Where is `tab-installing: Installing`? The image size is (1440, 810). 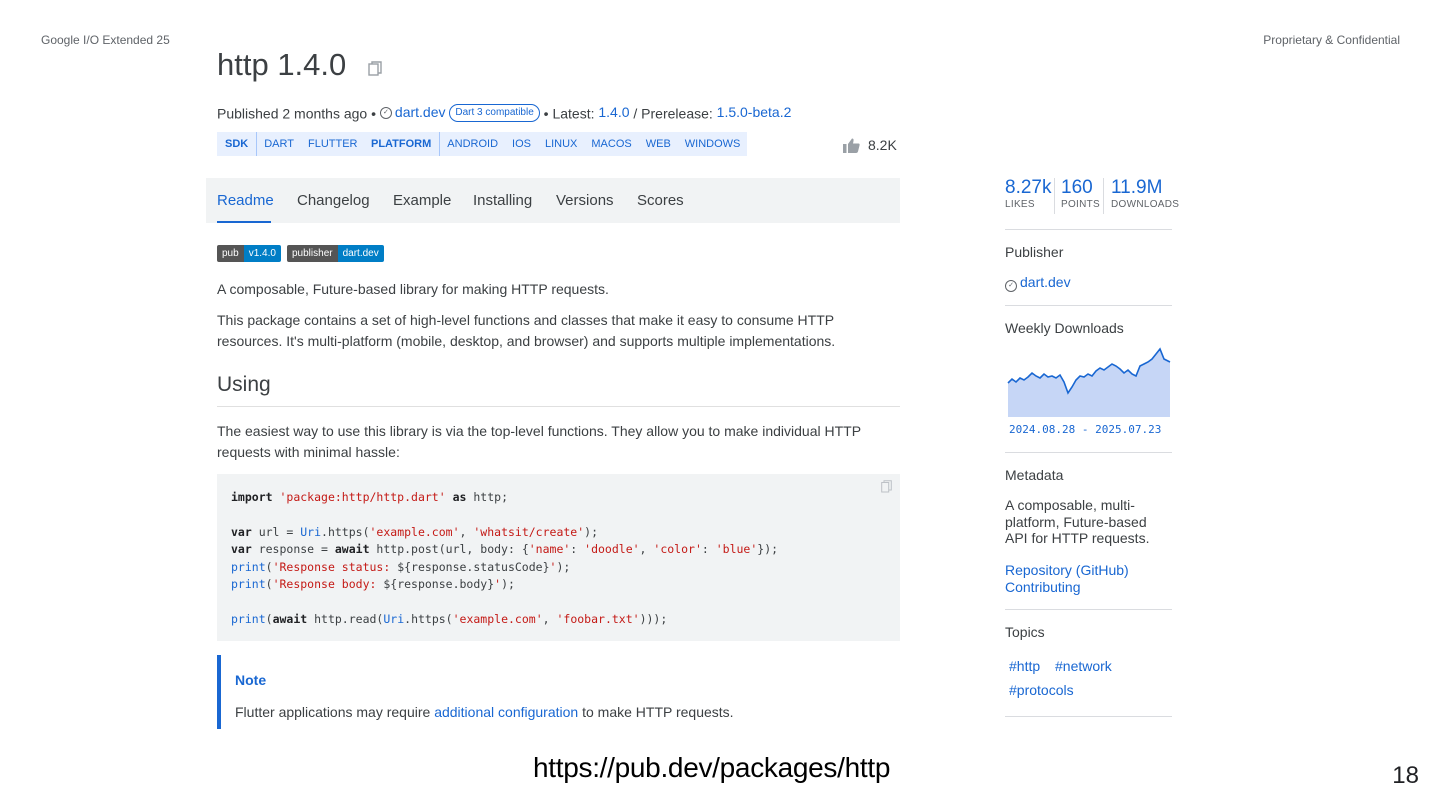
tab-installing: Installing is located at coordinates (502, 200).